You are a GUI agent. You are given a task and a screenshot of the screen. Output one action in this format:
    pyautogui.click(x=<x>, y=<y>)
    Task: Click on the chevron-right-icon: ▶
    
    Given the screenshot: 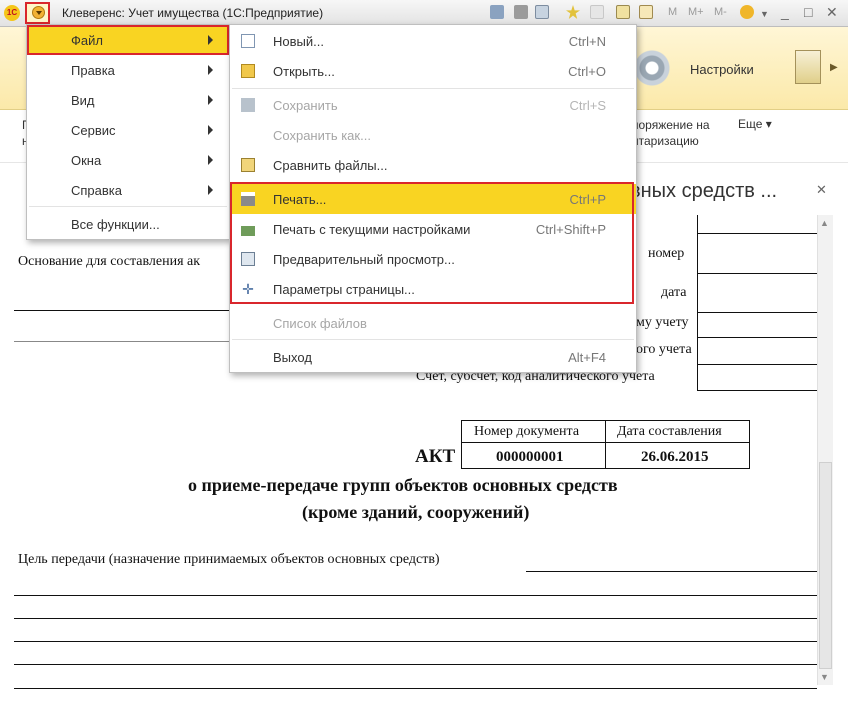 What is the action you would take?
    pyautogui.click(x=834, y=67)
    